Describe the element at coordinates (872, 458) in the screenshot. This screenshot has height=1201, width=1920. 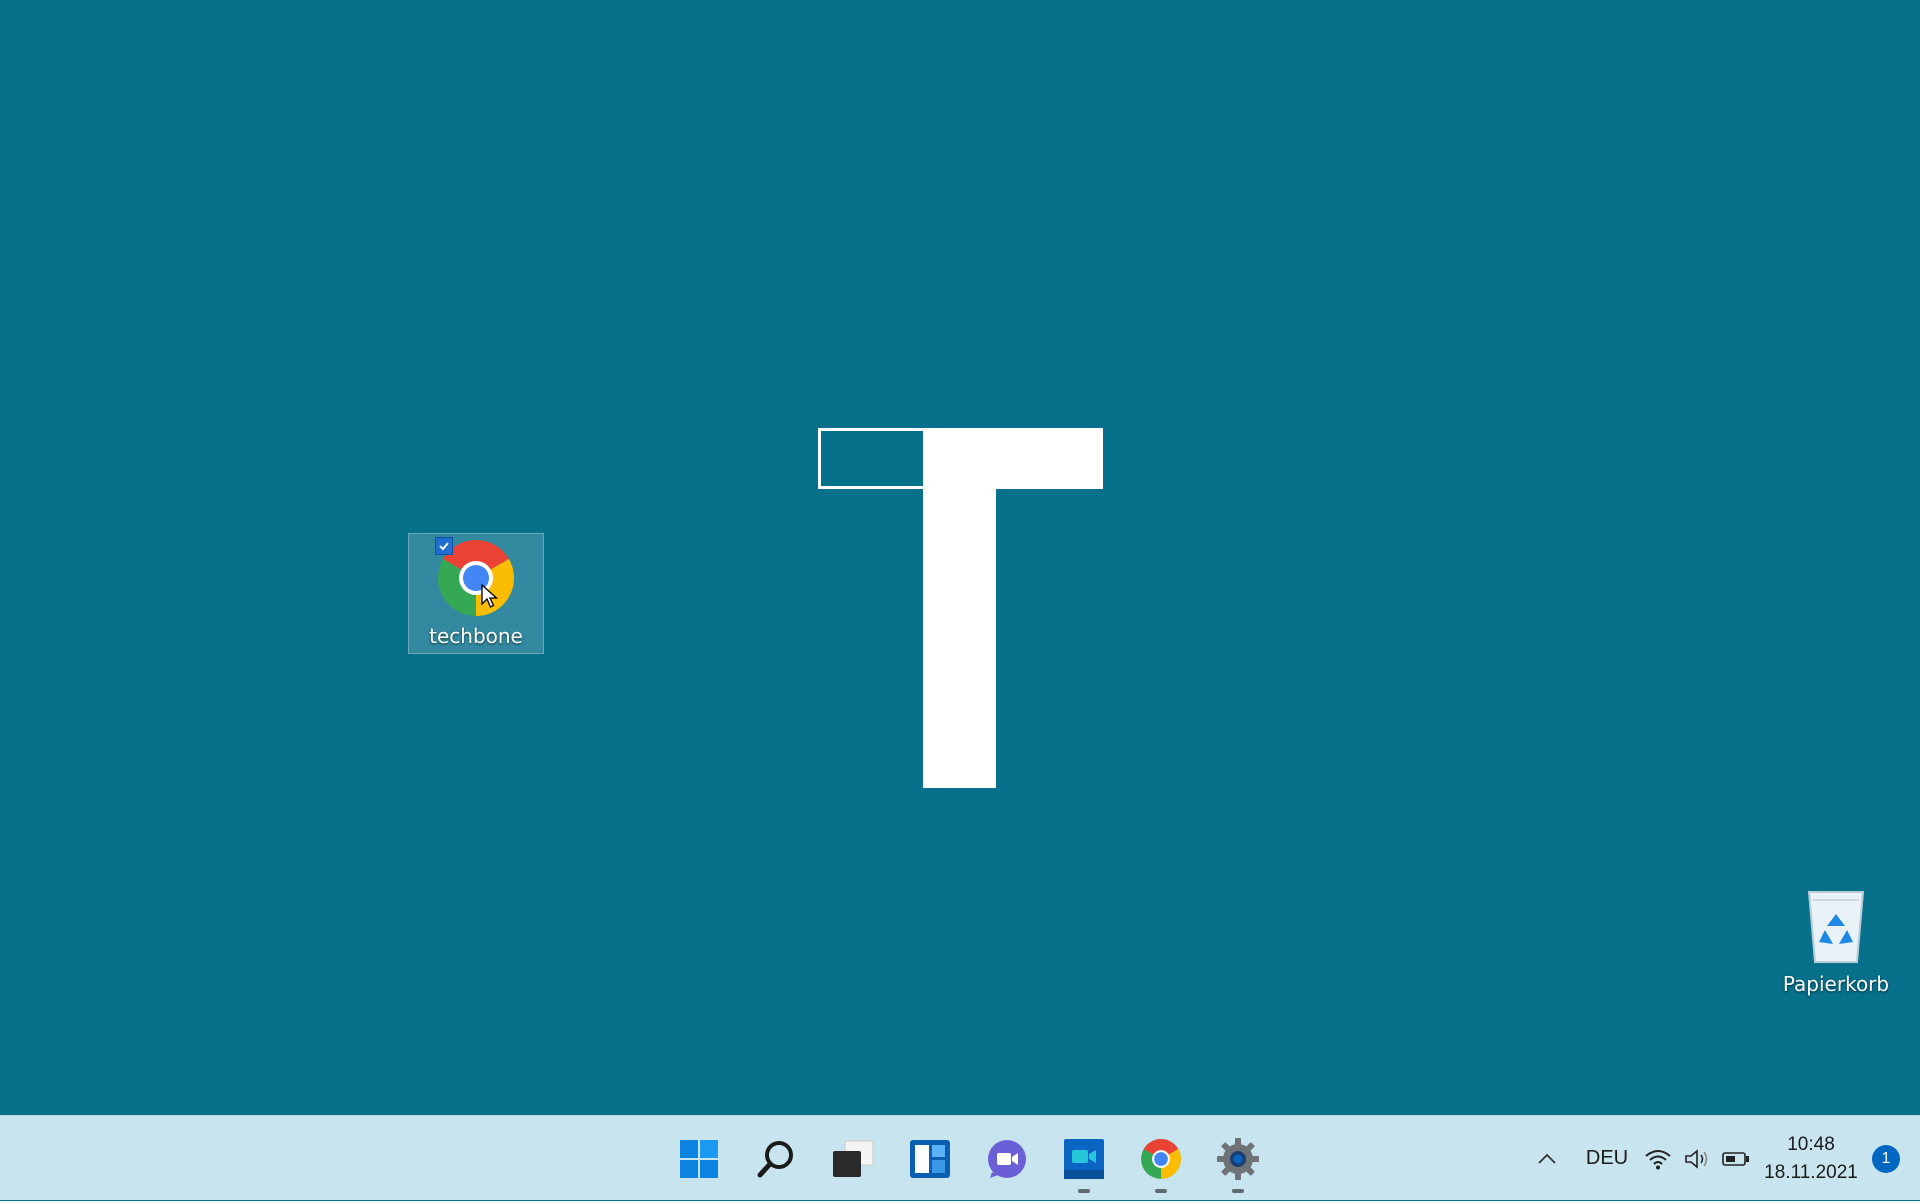
I see `logo-outline-block` at that location.